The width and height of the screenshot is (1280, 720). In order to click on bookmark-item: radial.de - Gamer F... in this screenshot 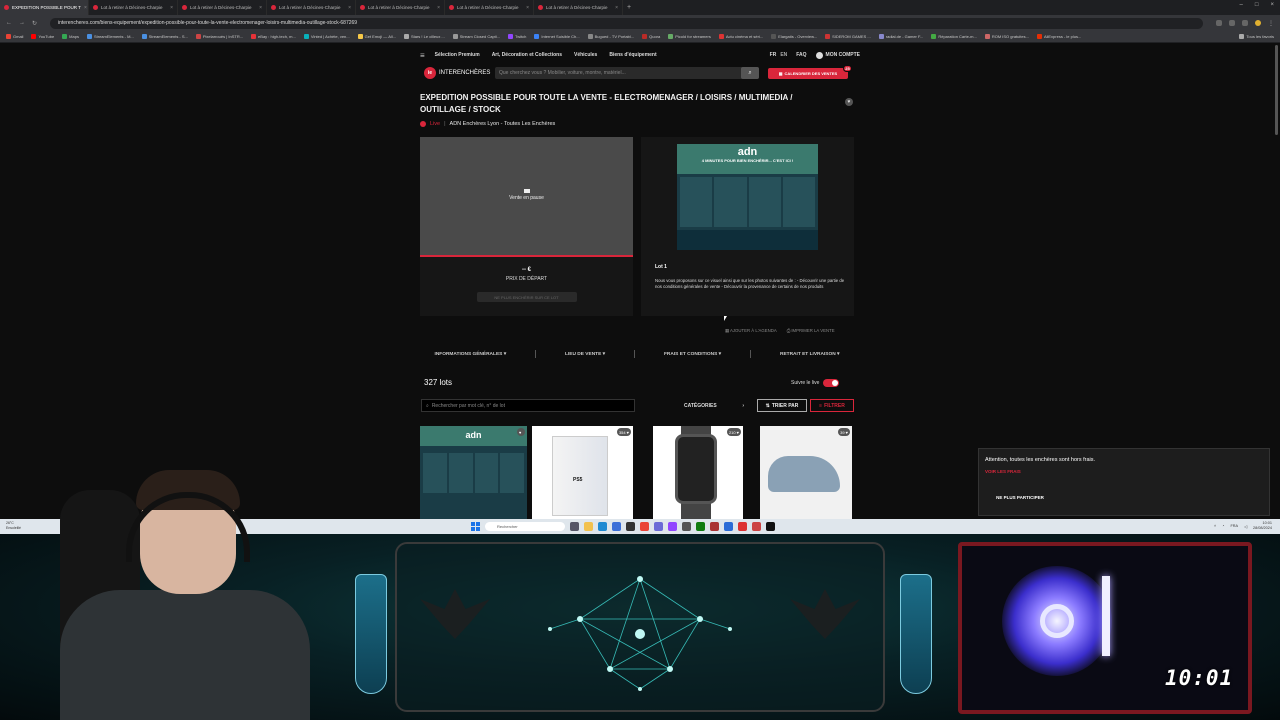, I will do `click(900, 36)`.